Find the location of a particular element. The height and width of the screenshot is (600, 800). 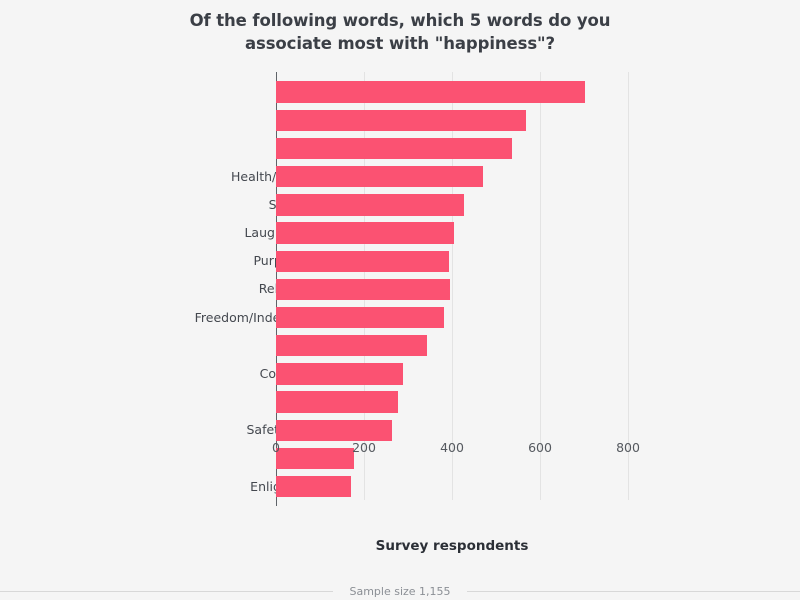

x-tick-label: 400 is located at coordinates (452, 447).